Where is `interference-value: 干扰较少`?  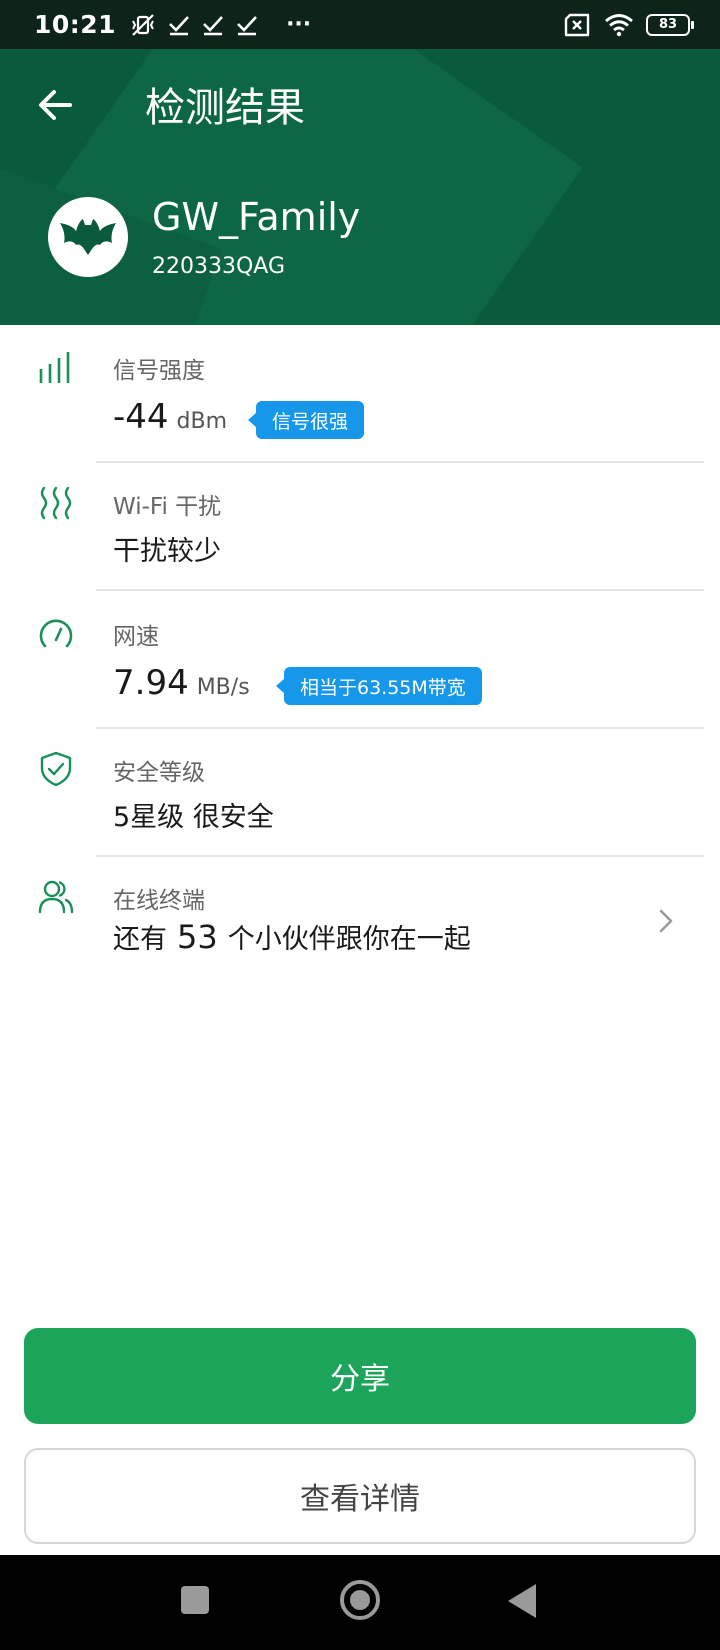
interference-value: 干扰较少 is located at coordinates (167, 551).